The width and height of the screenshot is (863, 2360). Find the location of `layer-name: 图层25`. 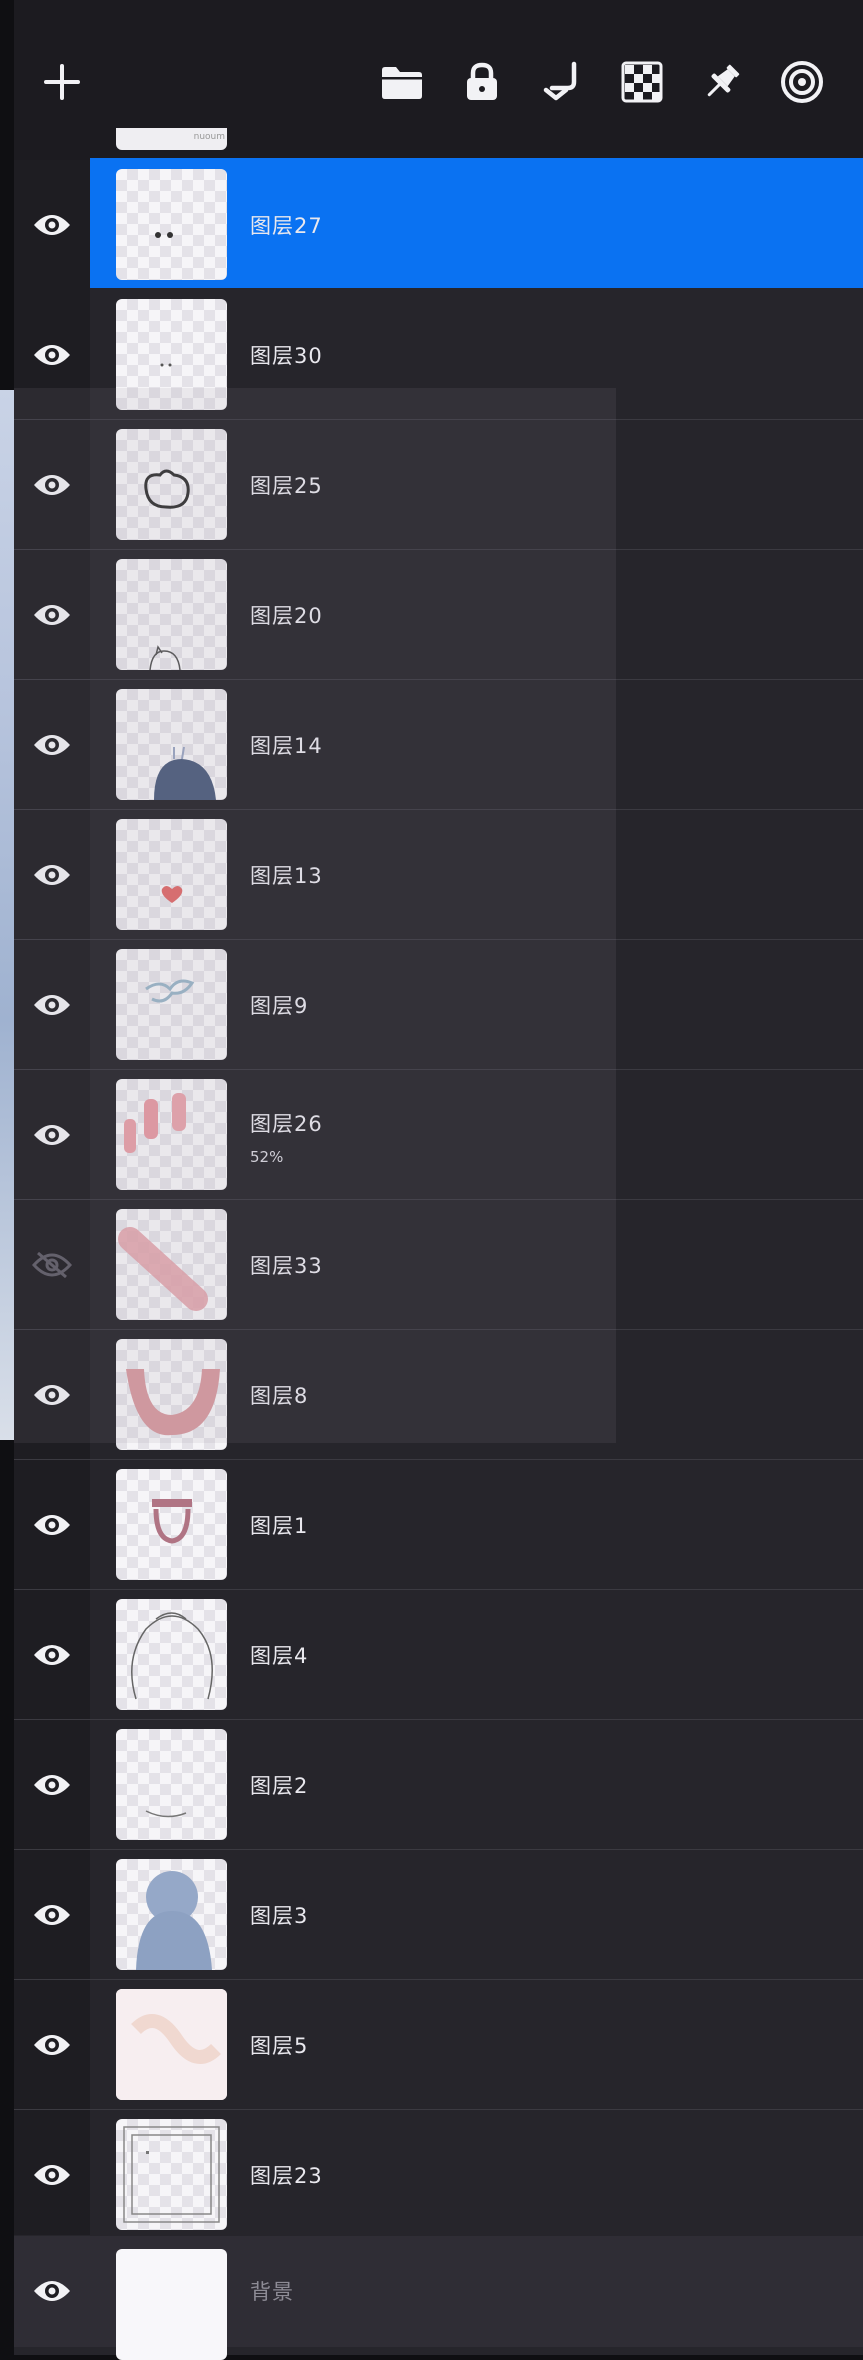

layer-name: 图层25 is located at coordinates (286, 486).